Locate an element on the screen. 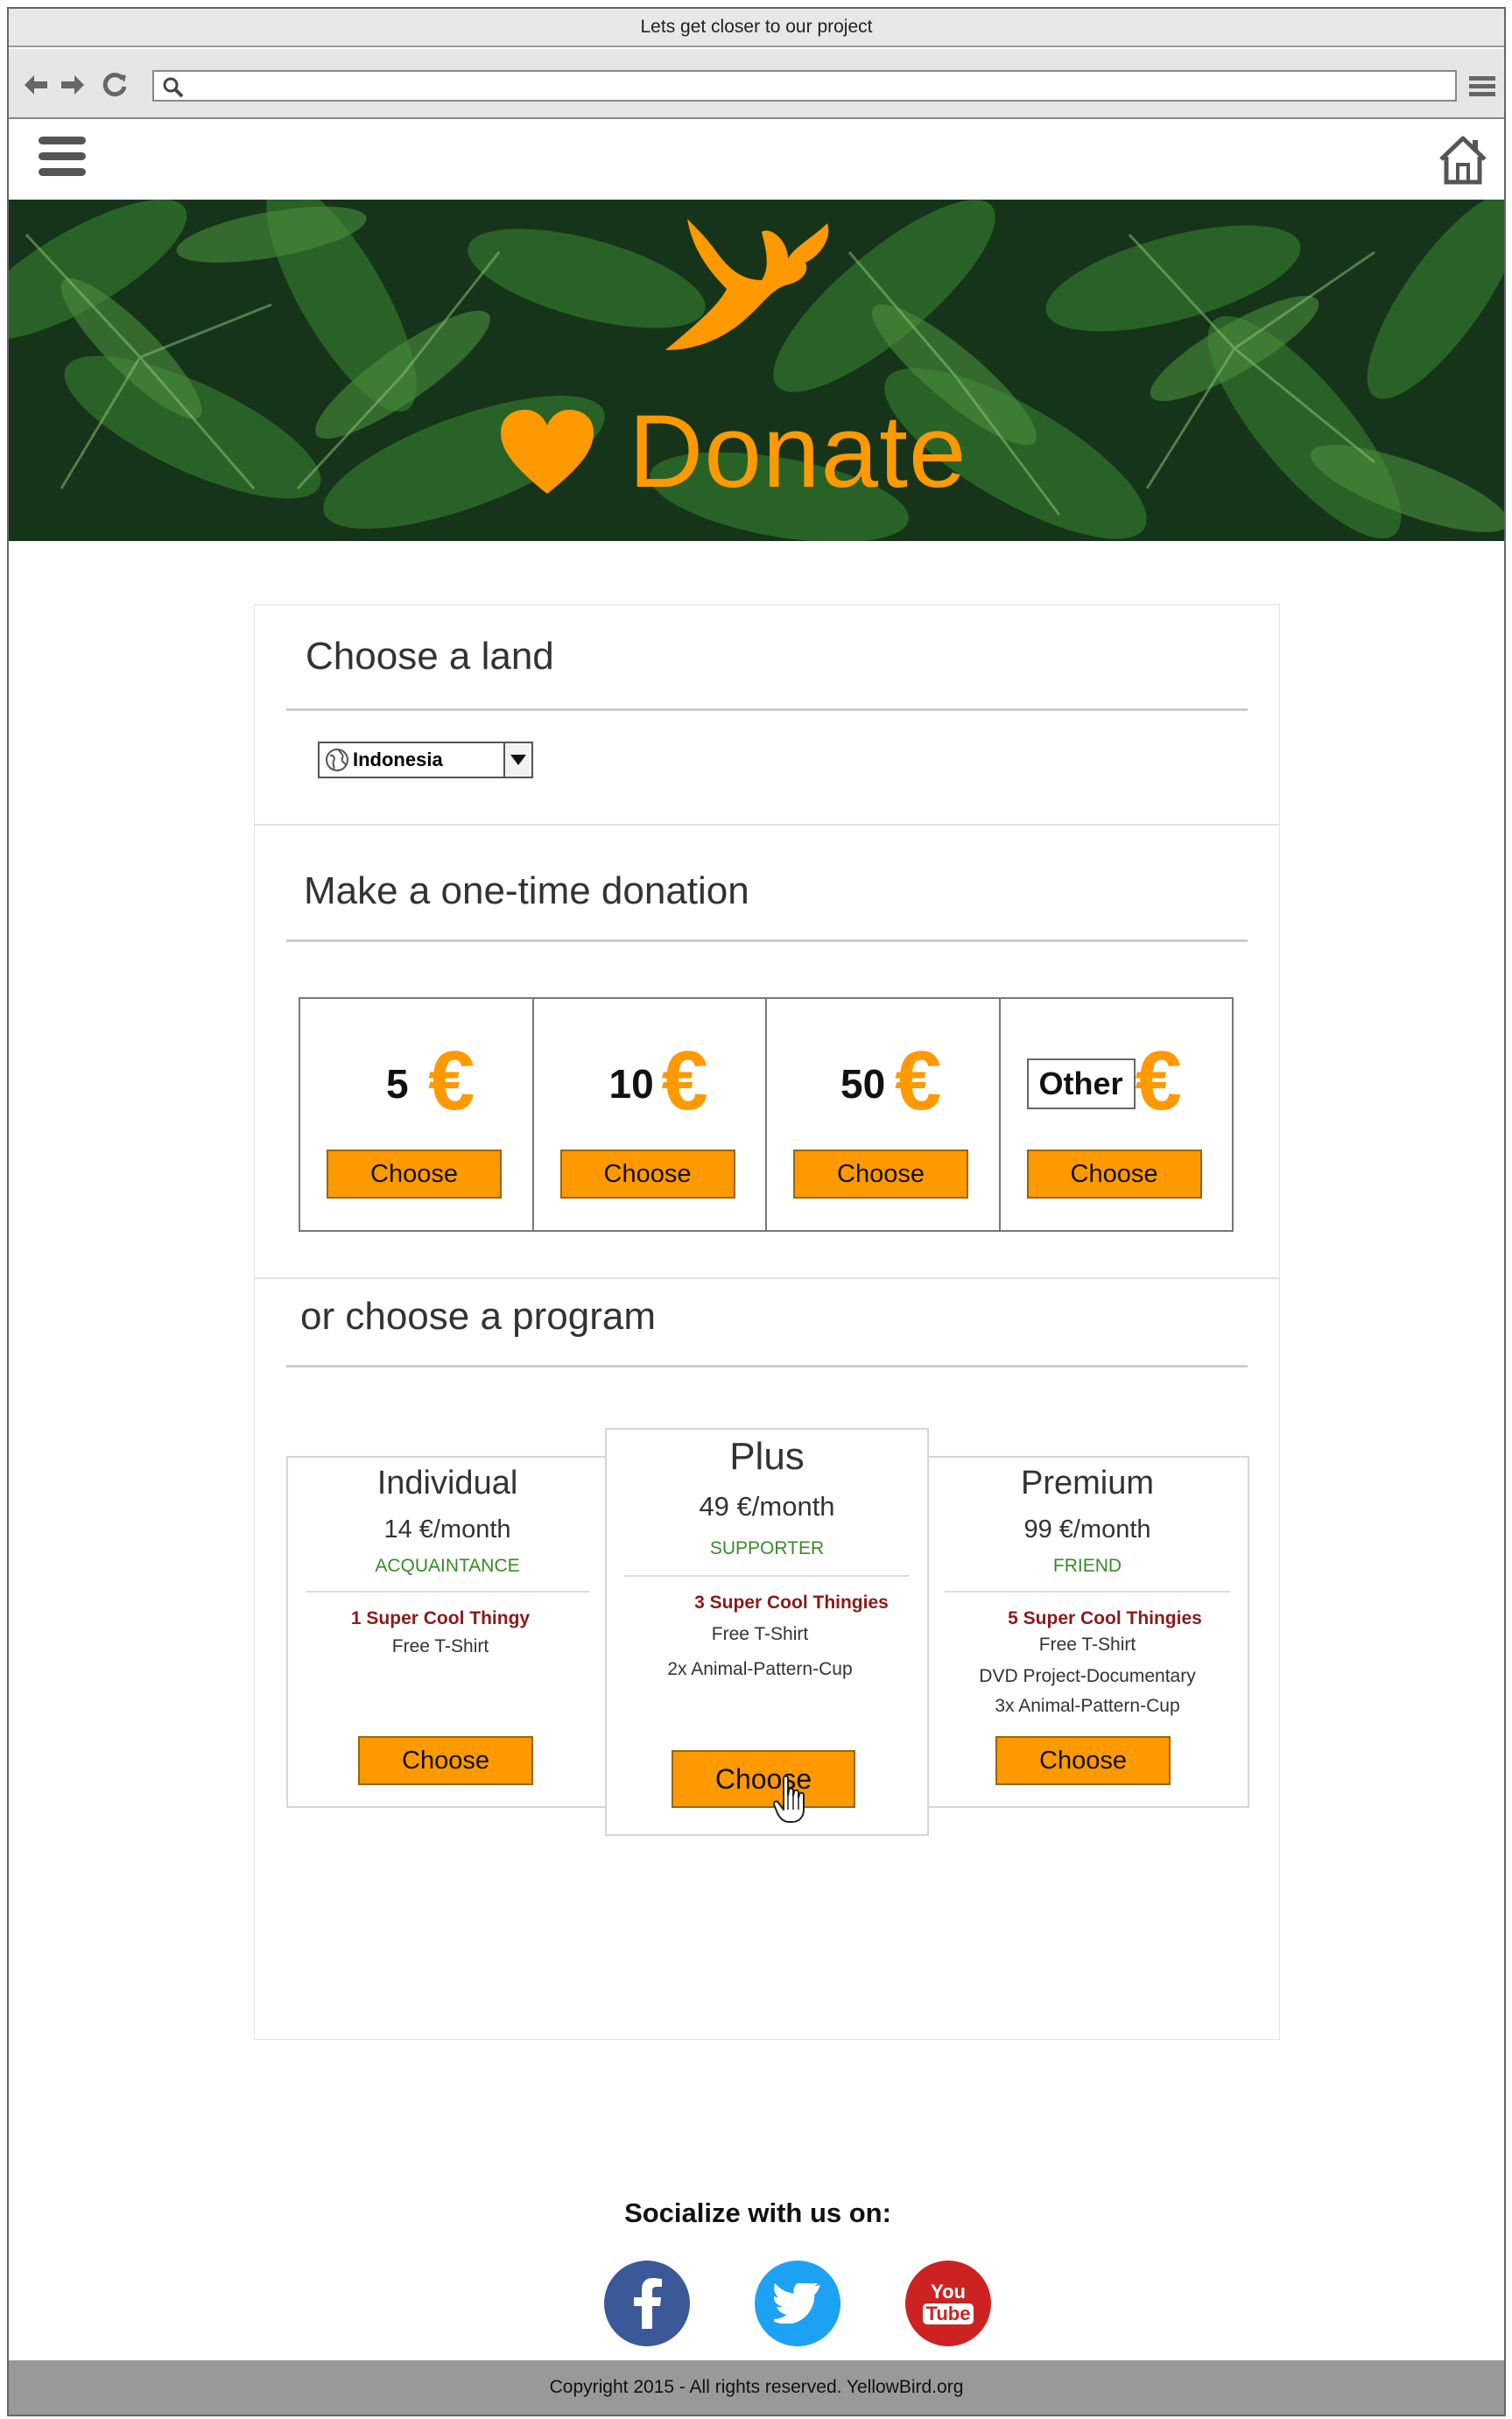 The height and width of the screenshot is (2419, 1512). plan-price: 99 €/month is located at coordinates (1087, 1529).